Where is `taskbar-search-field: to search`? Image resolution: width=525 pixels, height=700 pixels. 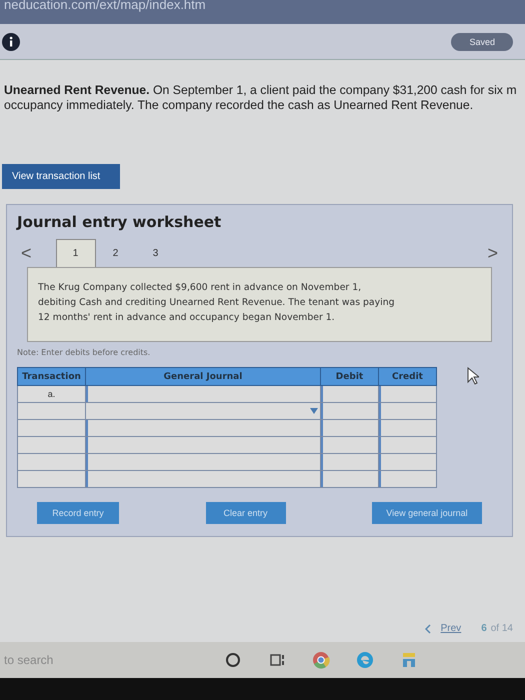
taskbar-search-field: to search is located at coordinates (100, 660).